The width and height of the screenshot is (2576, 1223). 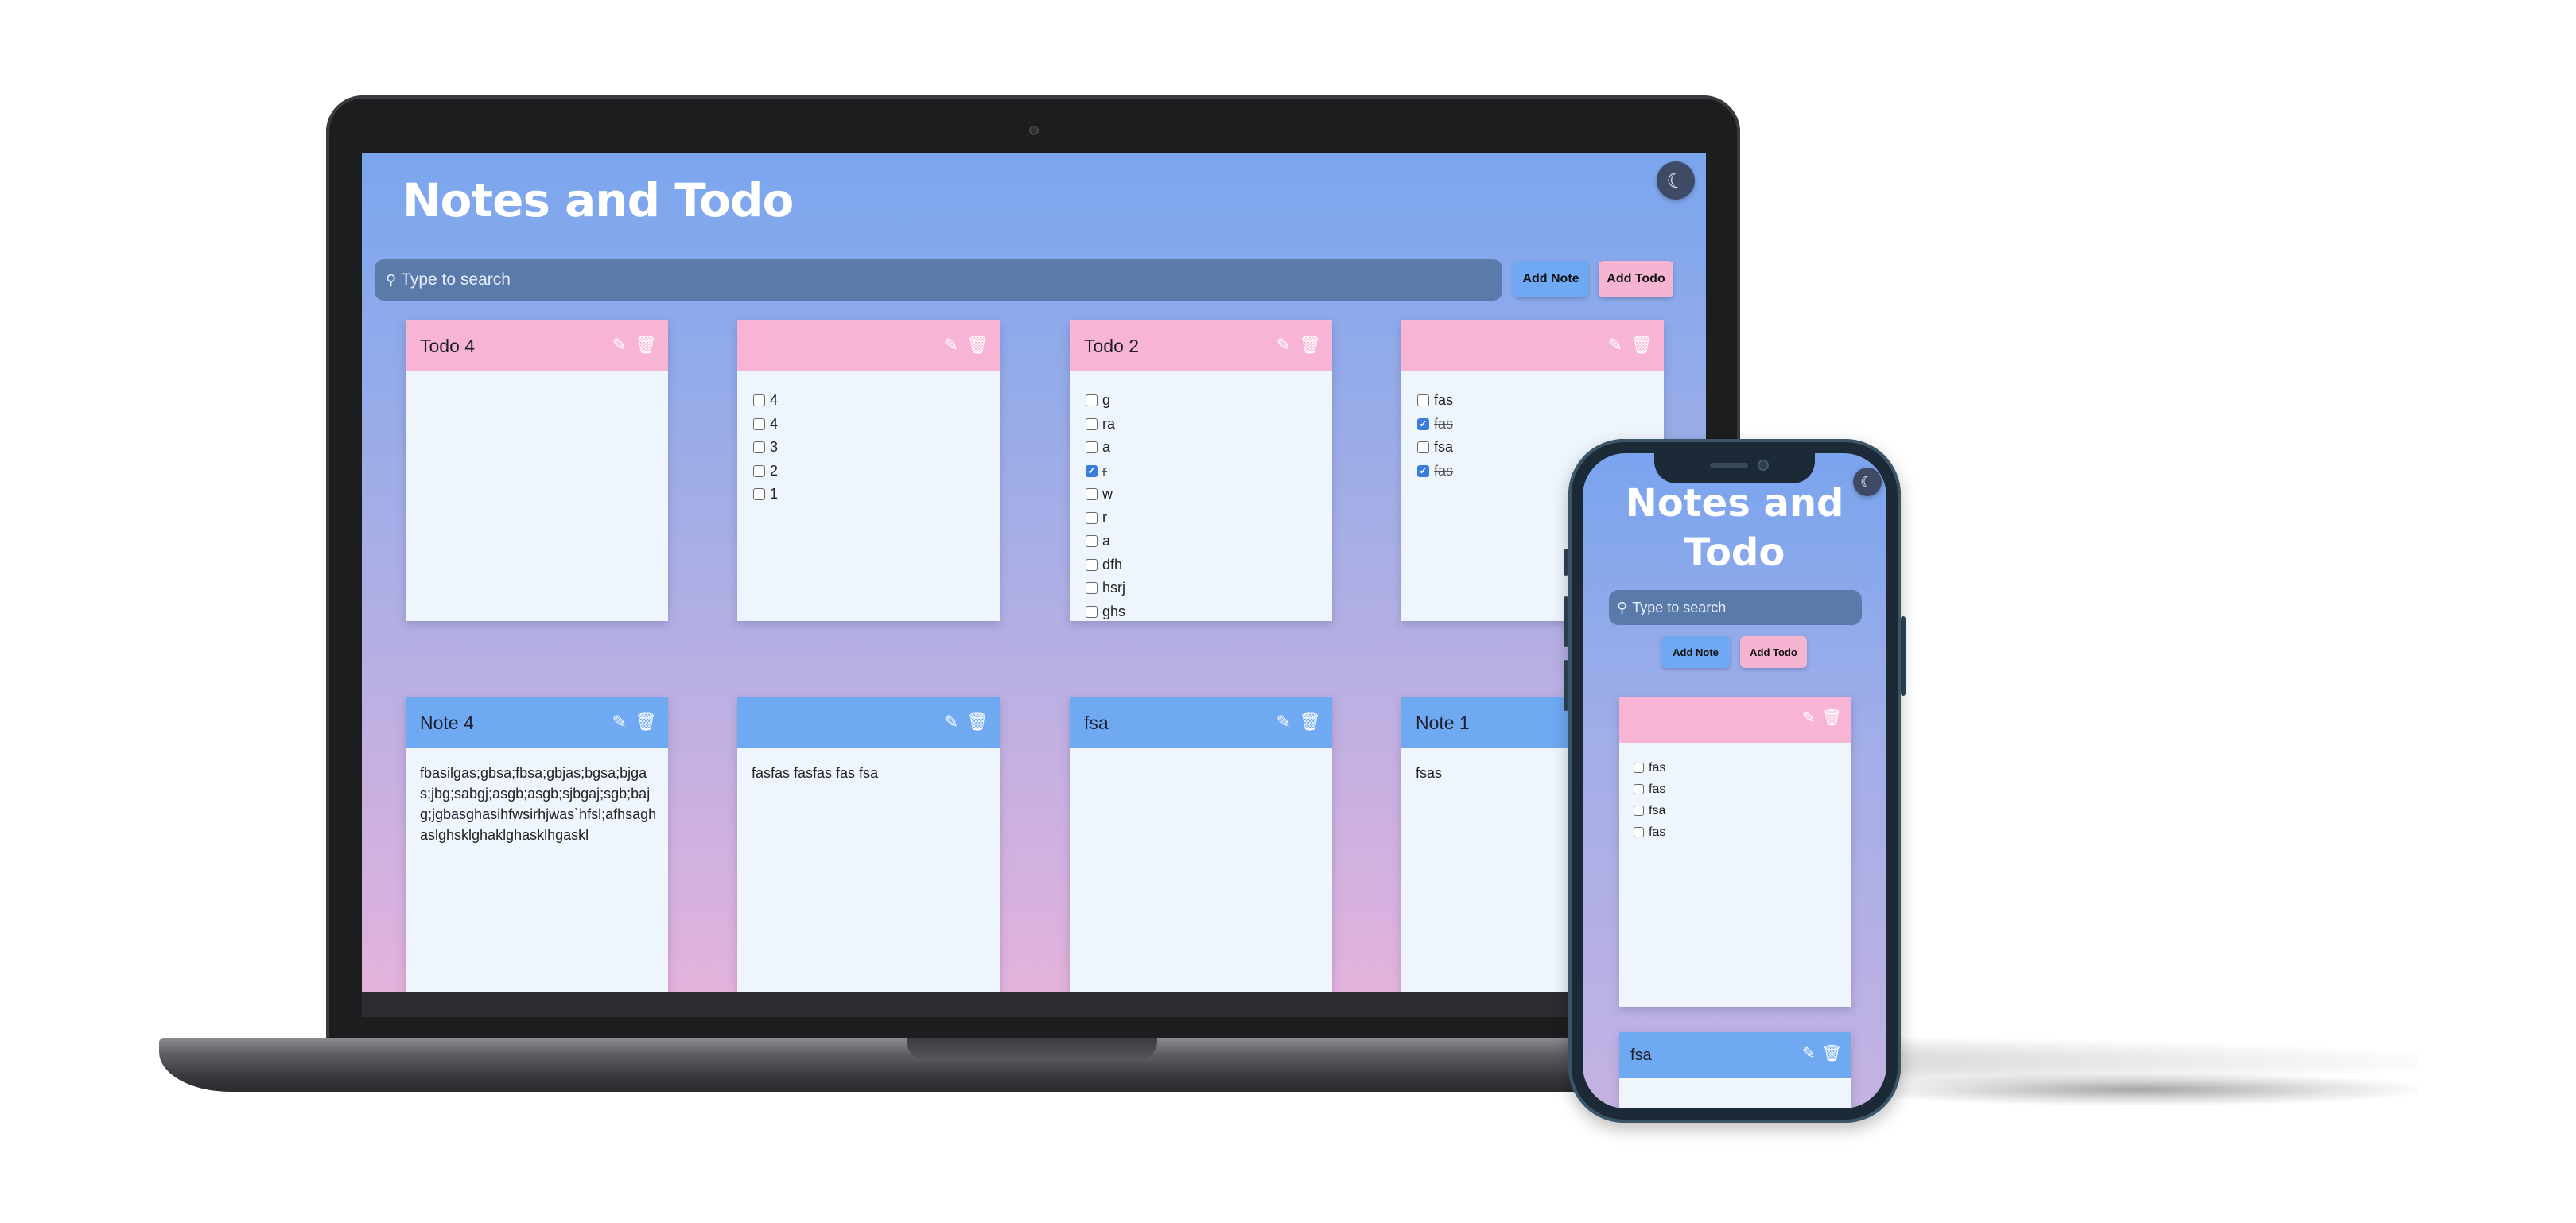 I want to click on card-title: fsa, so click(x=1641, y=1055).